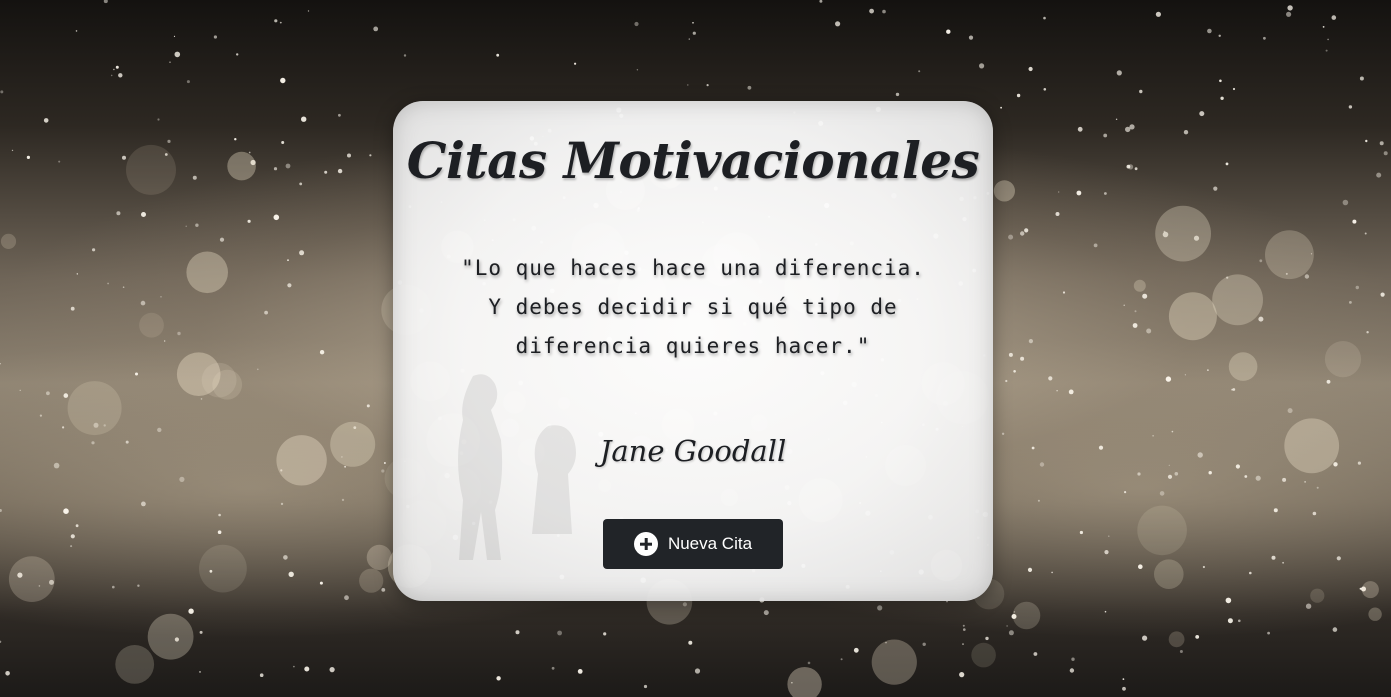 The height and width of the screenshot is (697, 1391). What do you see at coordinates (710, 543) in the screenshot?
I see `new-quote-button-label: Nueva Cita` at bounding box center [710, 543].